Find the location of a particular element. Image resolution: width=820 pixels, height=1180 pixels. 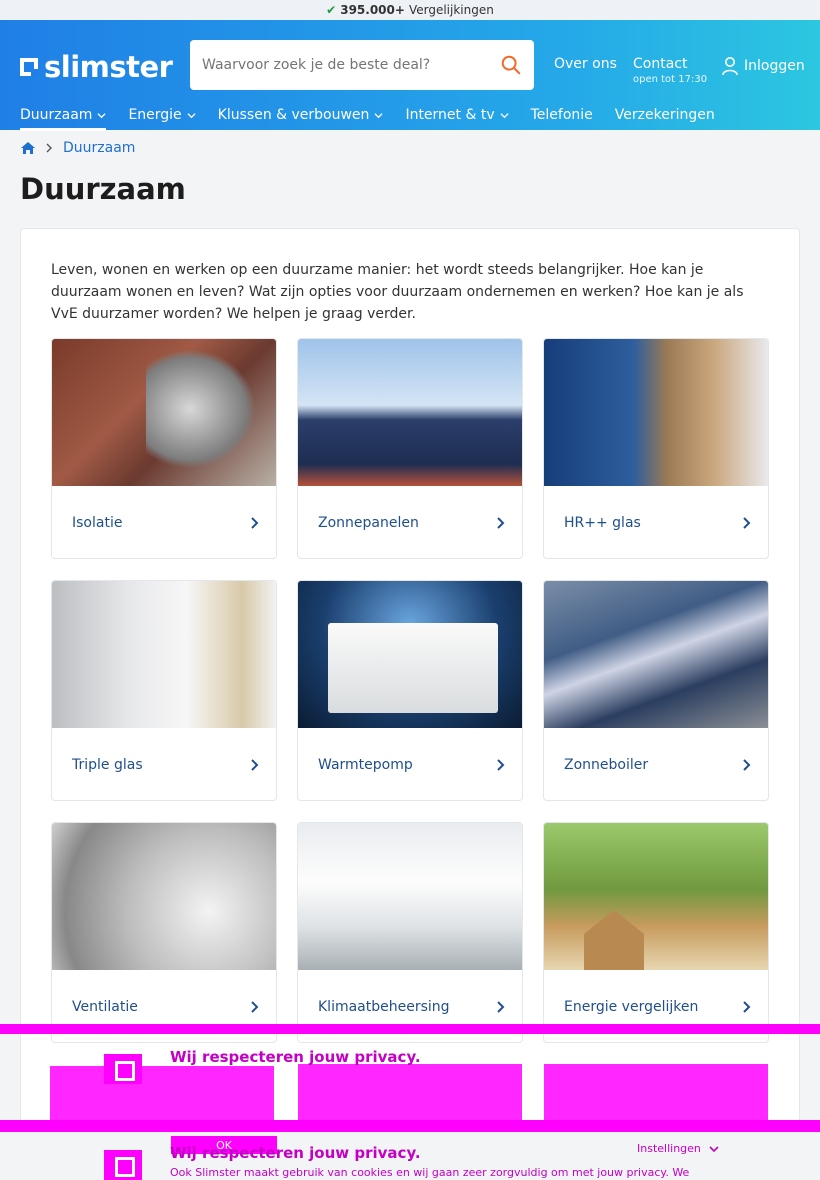

tile-warmtepomp: Warmtepomp is located at coordinates (410, 690).